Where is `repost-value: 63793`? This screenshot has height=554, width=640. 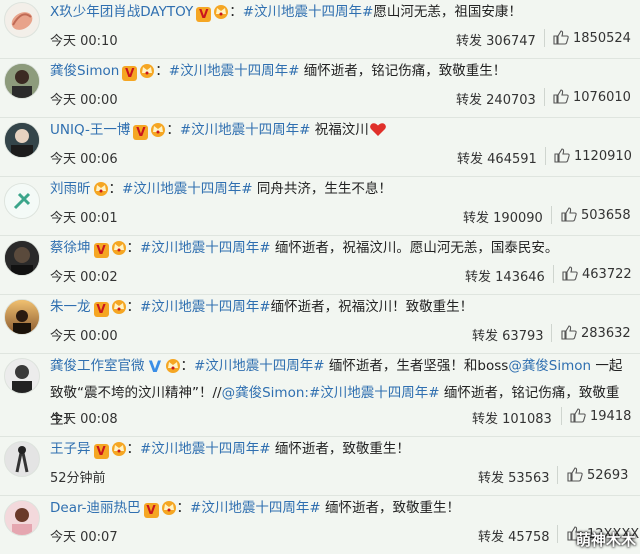
repost-value: 63793 is located at coordinates (523, 336).